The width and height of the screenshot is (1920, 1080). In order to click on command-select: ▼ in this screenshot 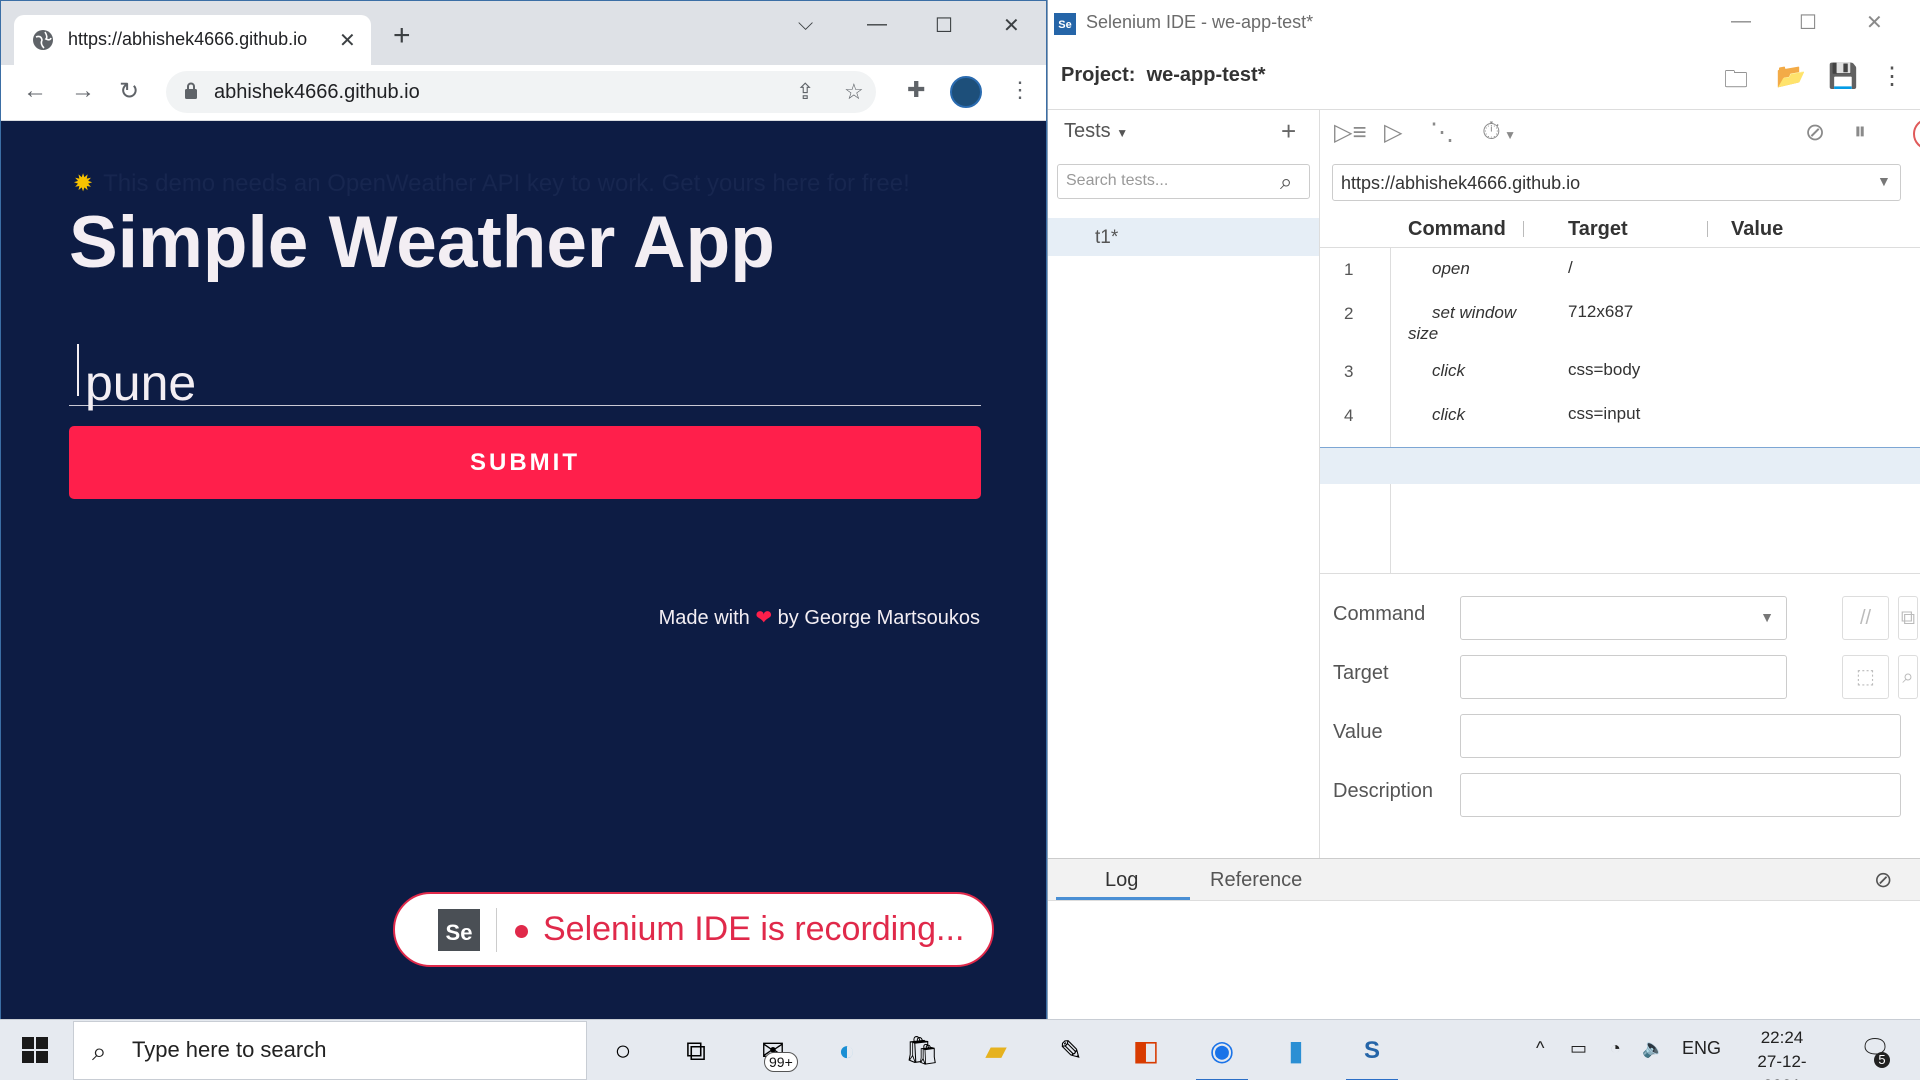, I will do `click(1623, 618)`.